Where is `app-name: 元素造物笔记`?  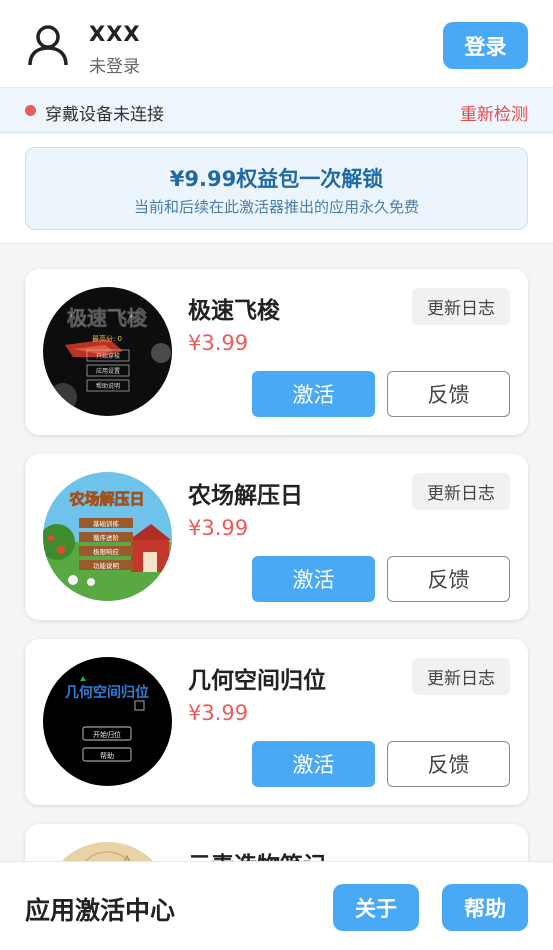
app-name: 元素造物笔记 is located at coordinates (257, 853).